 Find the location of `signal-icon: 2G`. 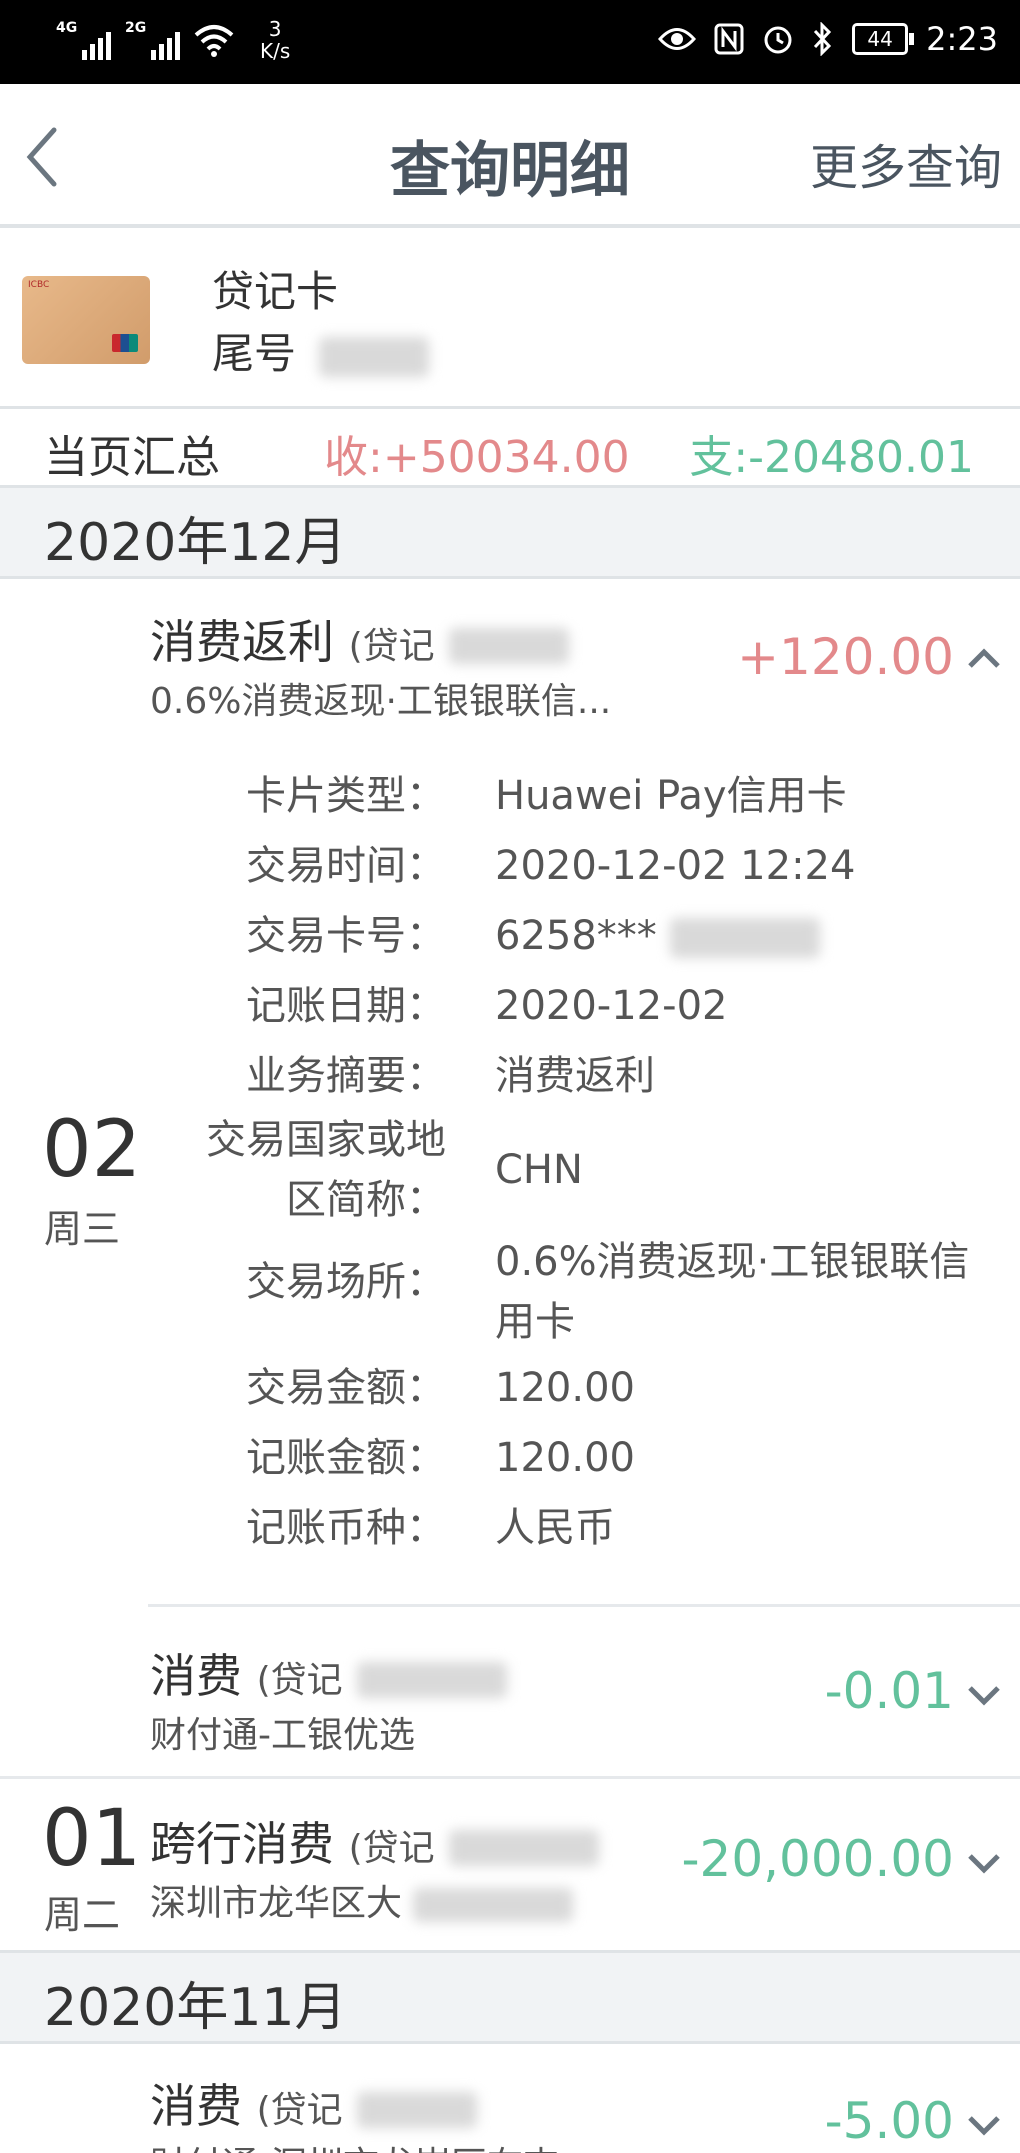

signal-icon: 2G is located at coordinates (152, 40).